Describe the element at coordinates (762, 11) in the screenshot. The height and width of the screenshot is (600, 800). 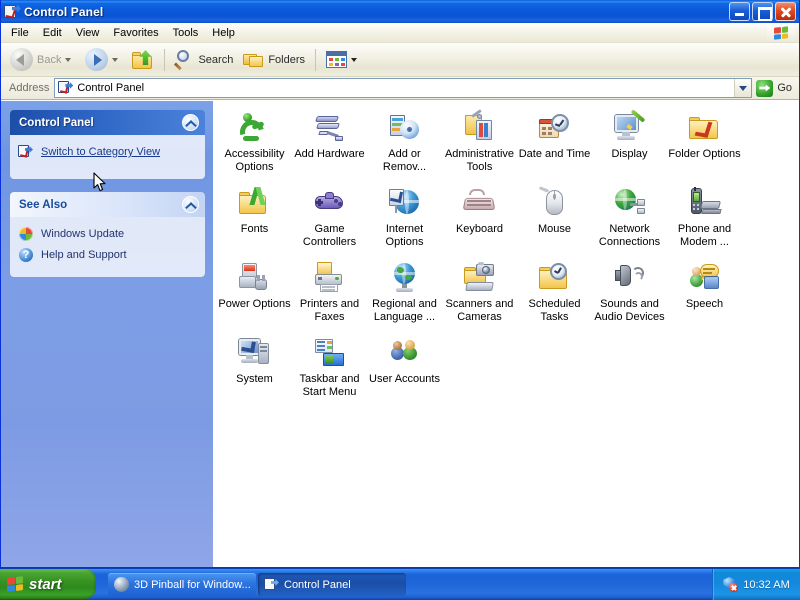
I see `maximize-button` at that location.